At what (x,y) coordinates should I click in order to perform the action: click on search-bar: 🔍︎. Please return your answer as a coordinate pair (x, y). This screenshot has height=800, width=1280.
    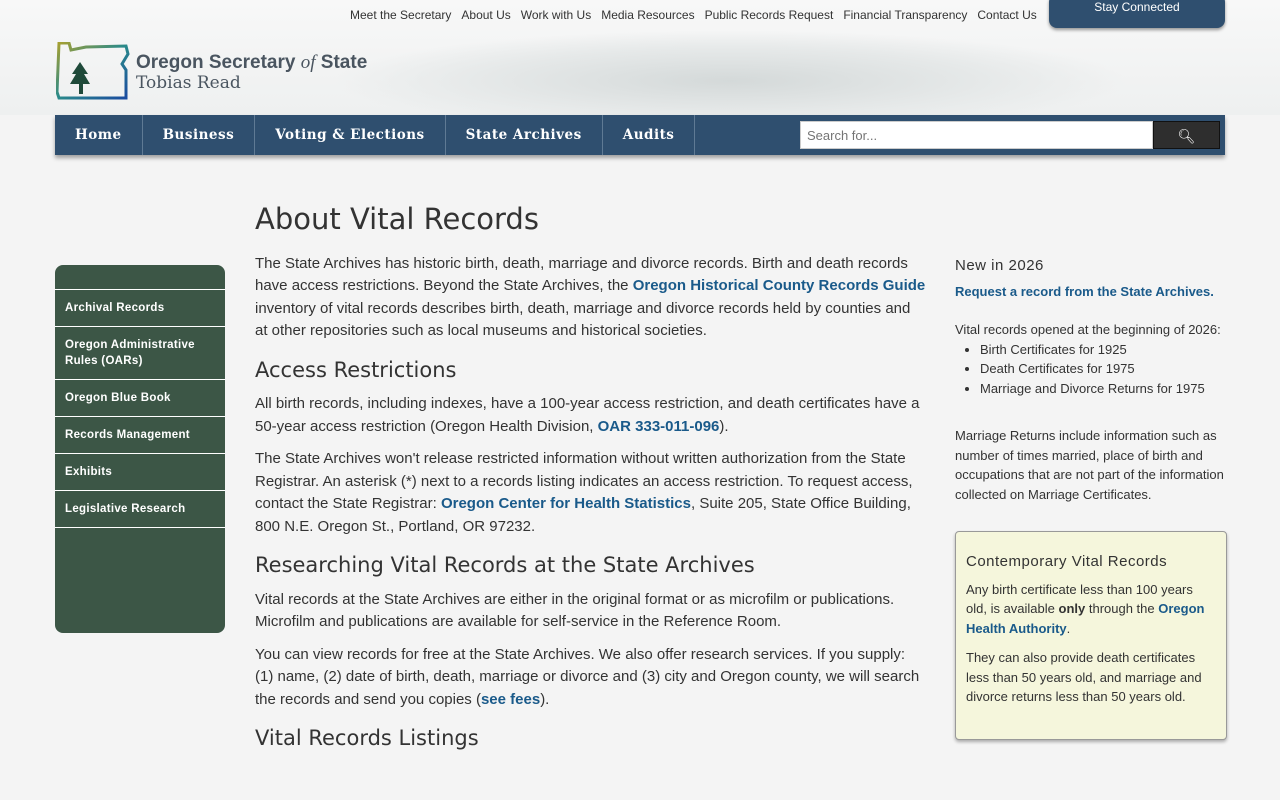
    Looking at the image, I should click on (1010, 135).